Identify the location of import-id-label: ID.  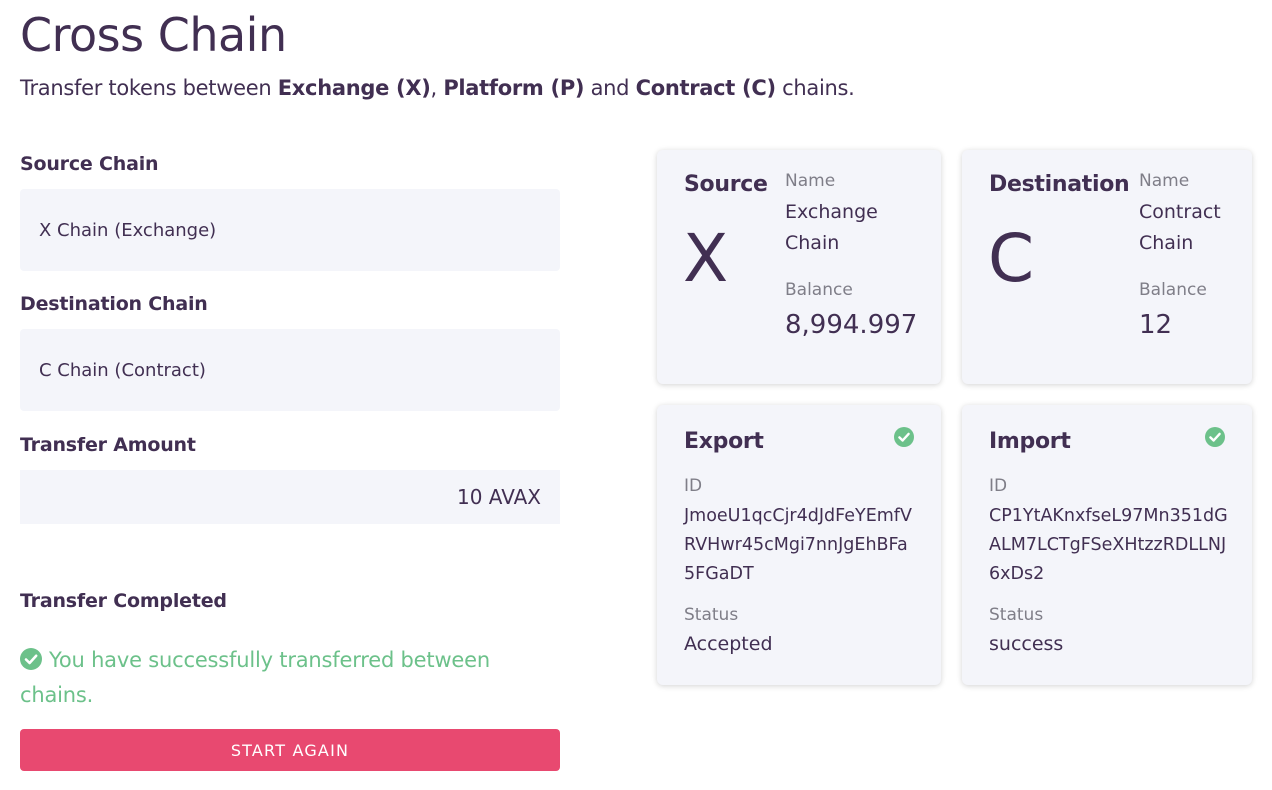
(998, 486).